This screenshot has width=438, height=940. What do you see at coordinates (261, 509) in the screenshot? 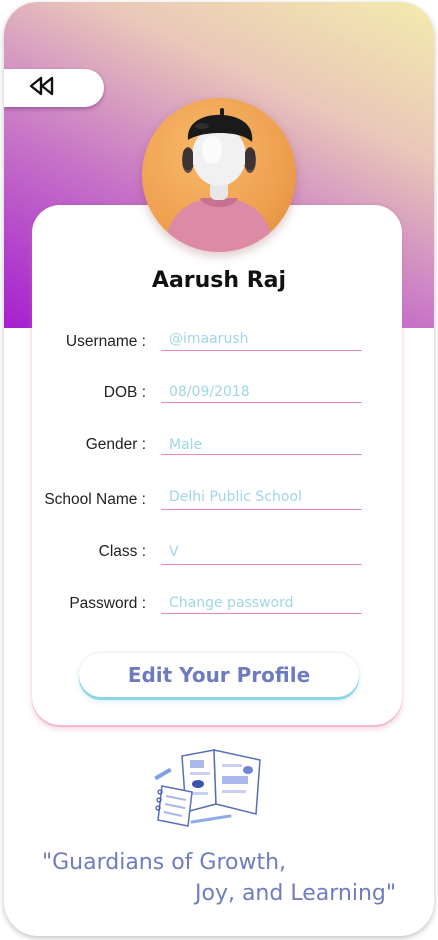
I see `school-name-underline` at bounding box center [261, 509].